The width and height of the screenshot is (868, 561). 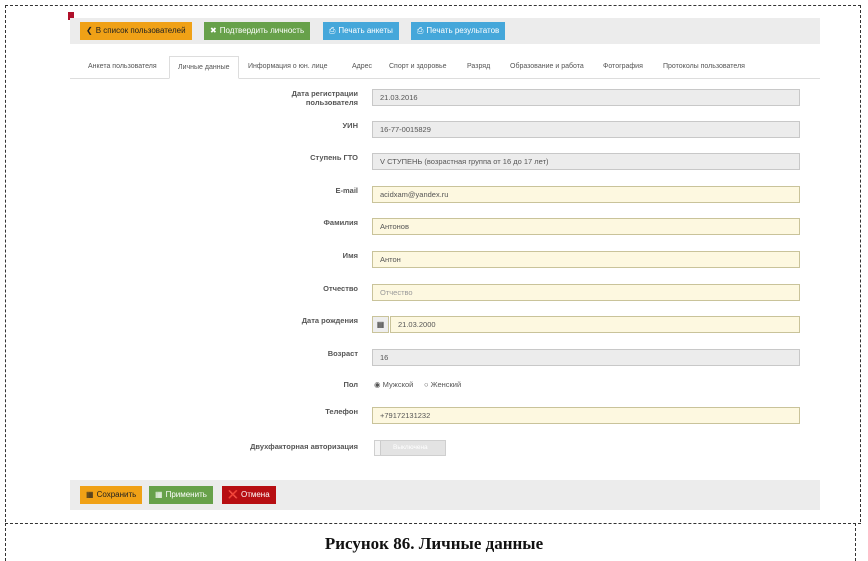 I want to click on apply-label: Применить, so click(x=186, y=494).